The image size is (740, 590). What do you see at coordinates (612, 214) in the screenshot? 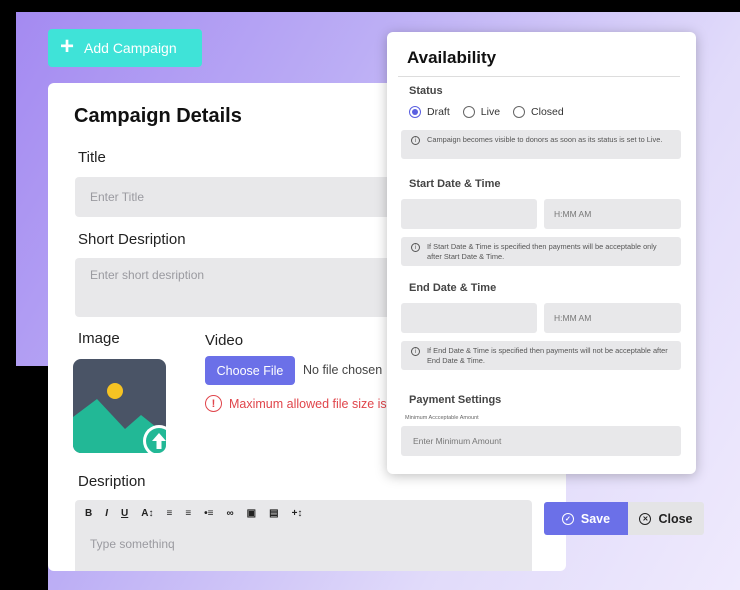
I see `start-time-input: H:MM AM` at bounding box center [612, 214].